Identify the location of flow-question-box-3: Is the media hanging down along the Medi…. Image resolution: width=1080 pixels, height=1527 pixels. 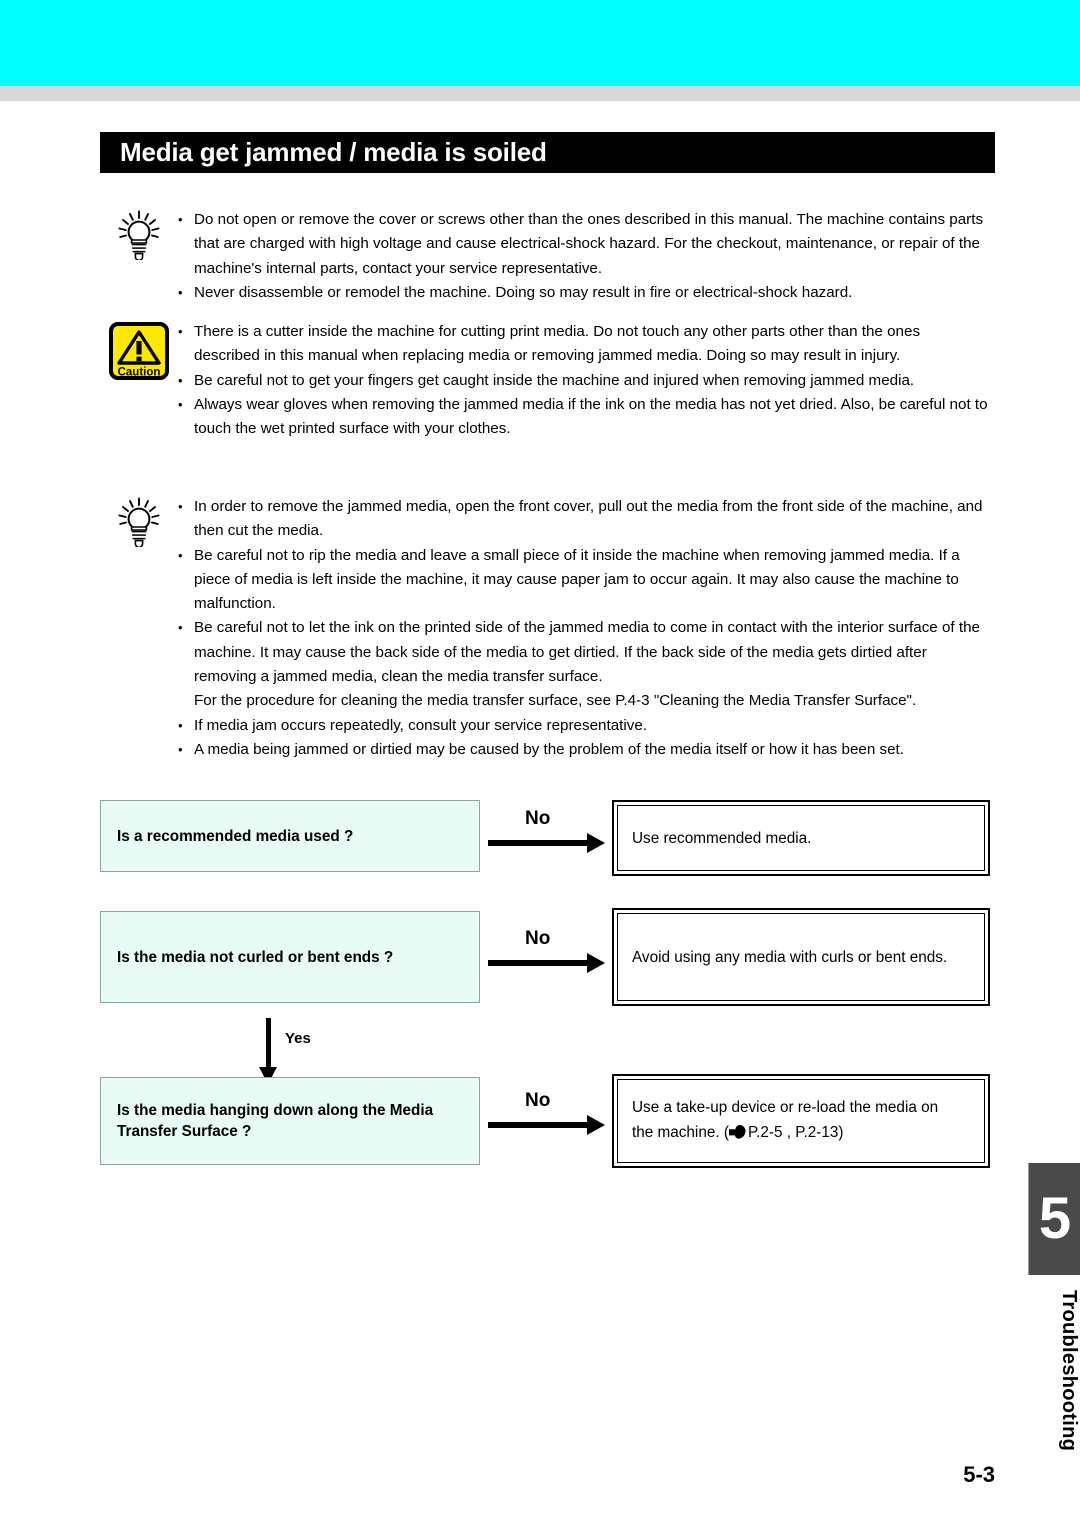
(290, 1121).